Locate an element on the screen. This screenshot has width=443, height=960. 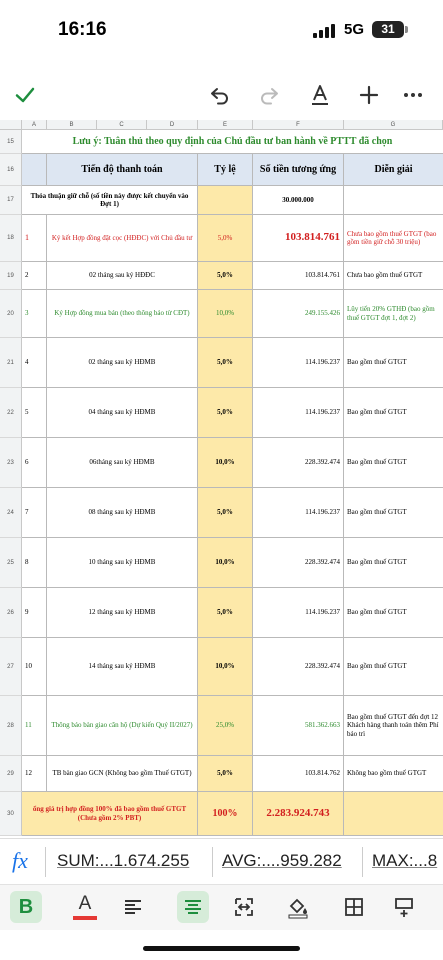
installment-no: 5 is located at coordinates (34, 413).